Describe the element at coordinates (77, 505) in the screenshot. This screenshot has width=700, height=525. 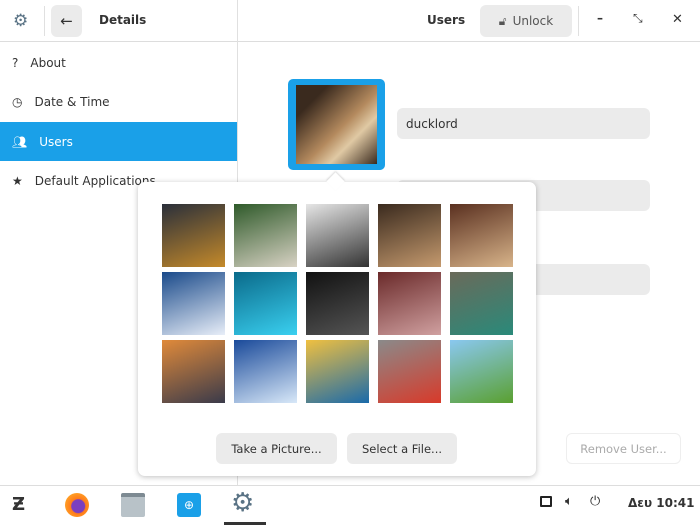
I see `firefox-icon` at that location.